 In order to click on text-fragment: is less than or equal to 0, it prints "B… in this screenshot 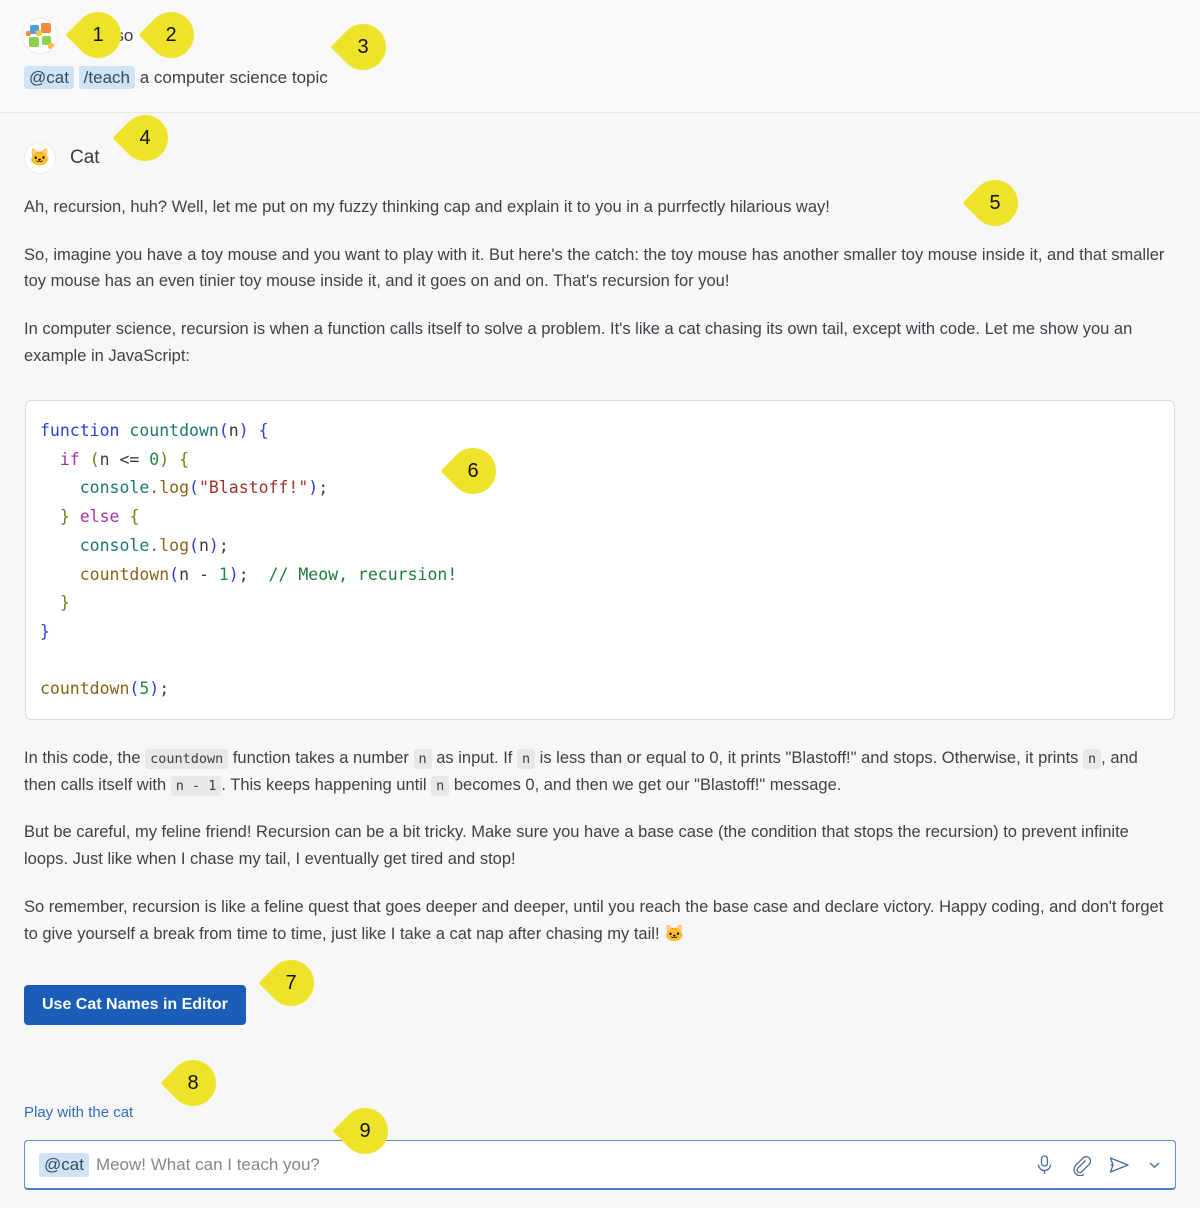, I will do `click(809, 758)`.